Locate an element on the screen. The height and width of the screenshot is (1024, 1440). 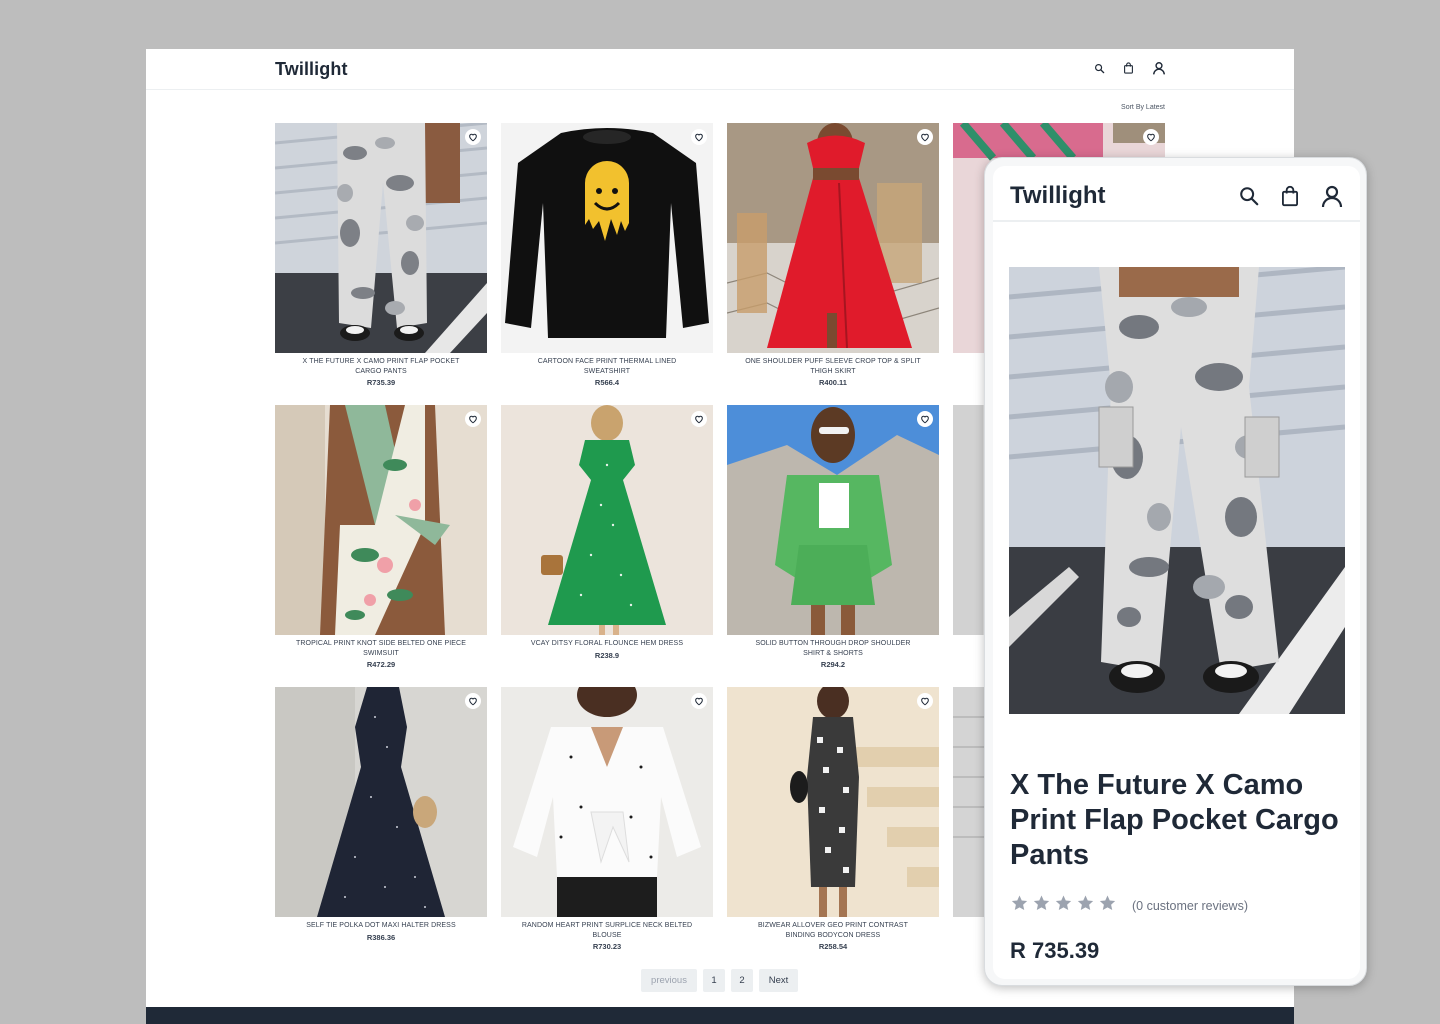
page-1-button: 1 is located at coordinates (714, 980).